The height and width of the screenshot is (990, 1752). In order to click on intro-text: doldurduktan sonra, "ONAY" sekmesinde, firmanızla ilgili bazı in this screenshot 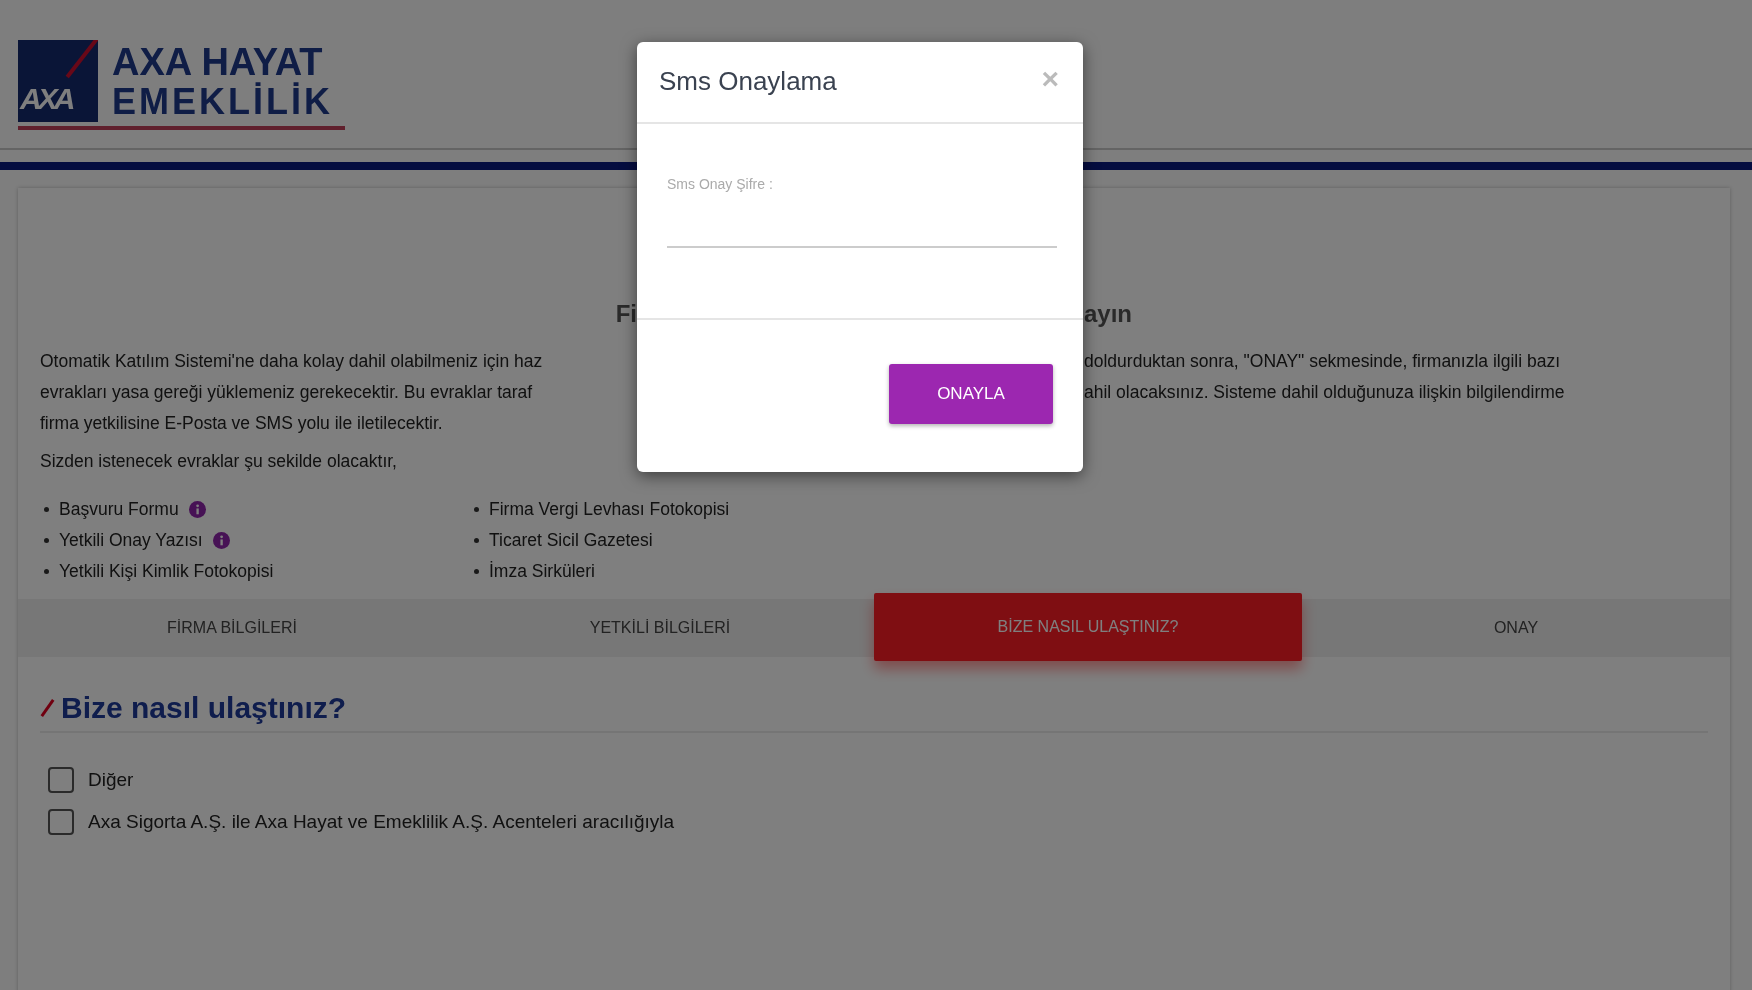, I will do `click(1322, 361)`.